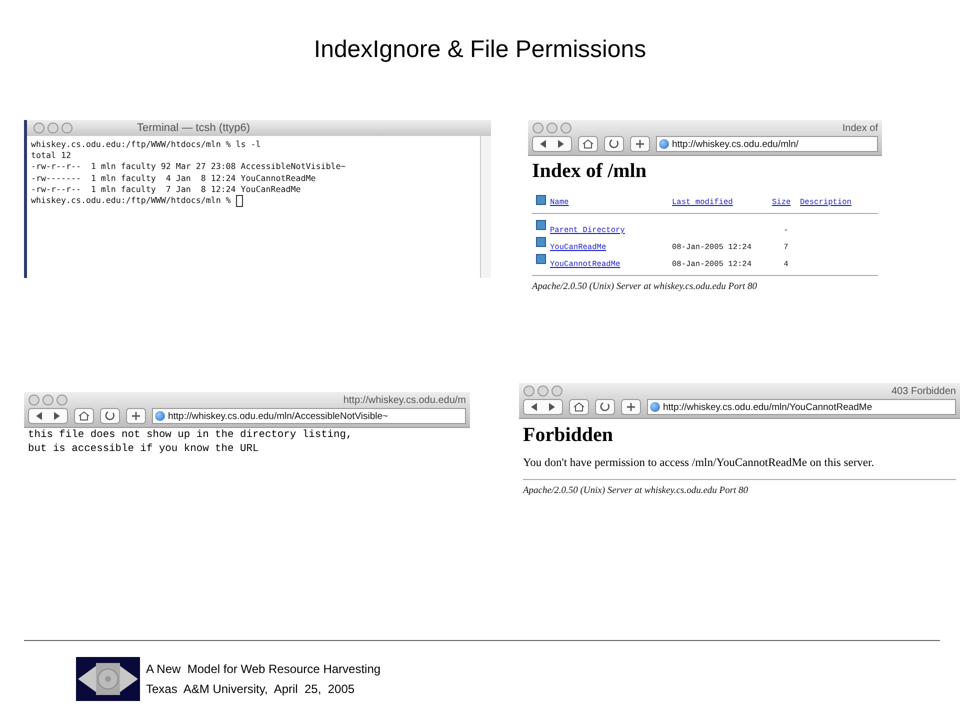 The image size is (960, 720). What do you see at coordinates (51, 156) in the screenshot?
I see `terminal-line: total 12` at bounding box center [51, 156].